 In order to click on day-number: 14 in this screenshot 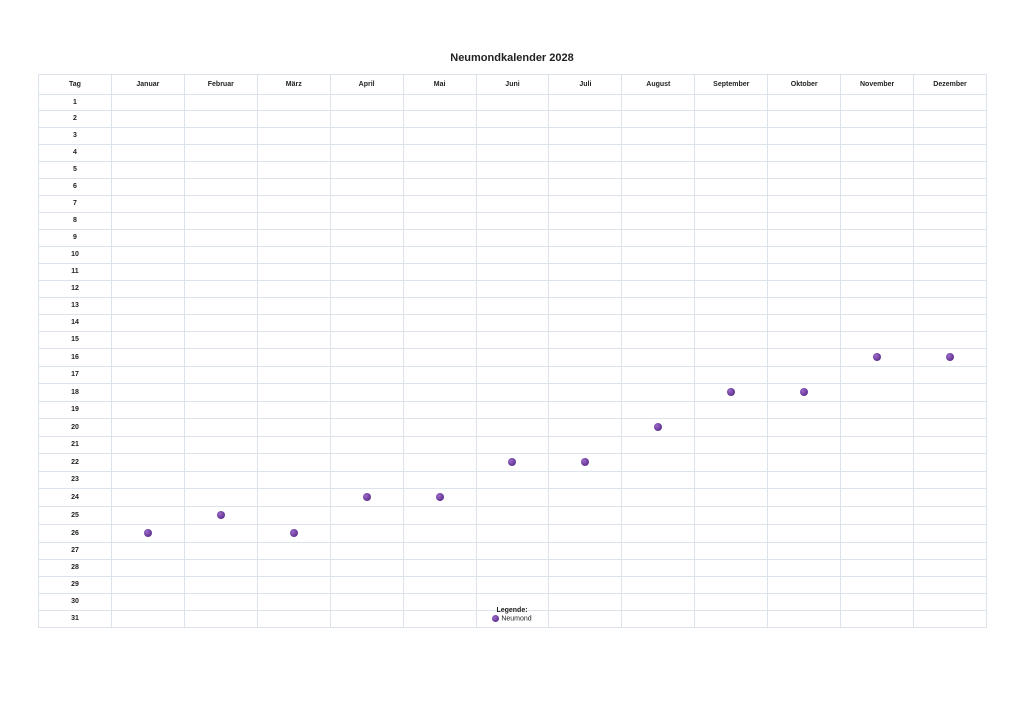, I will do `click(75, 323)`.